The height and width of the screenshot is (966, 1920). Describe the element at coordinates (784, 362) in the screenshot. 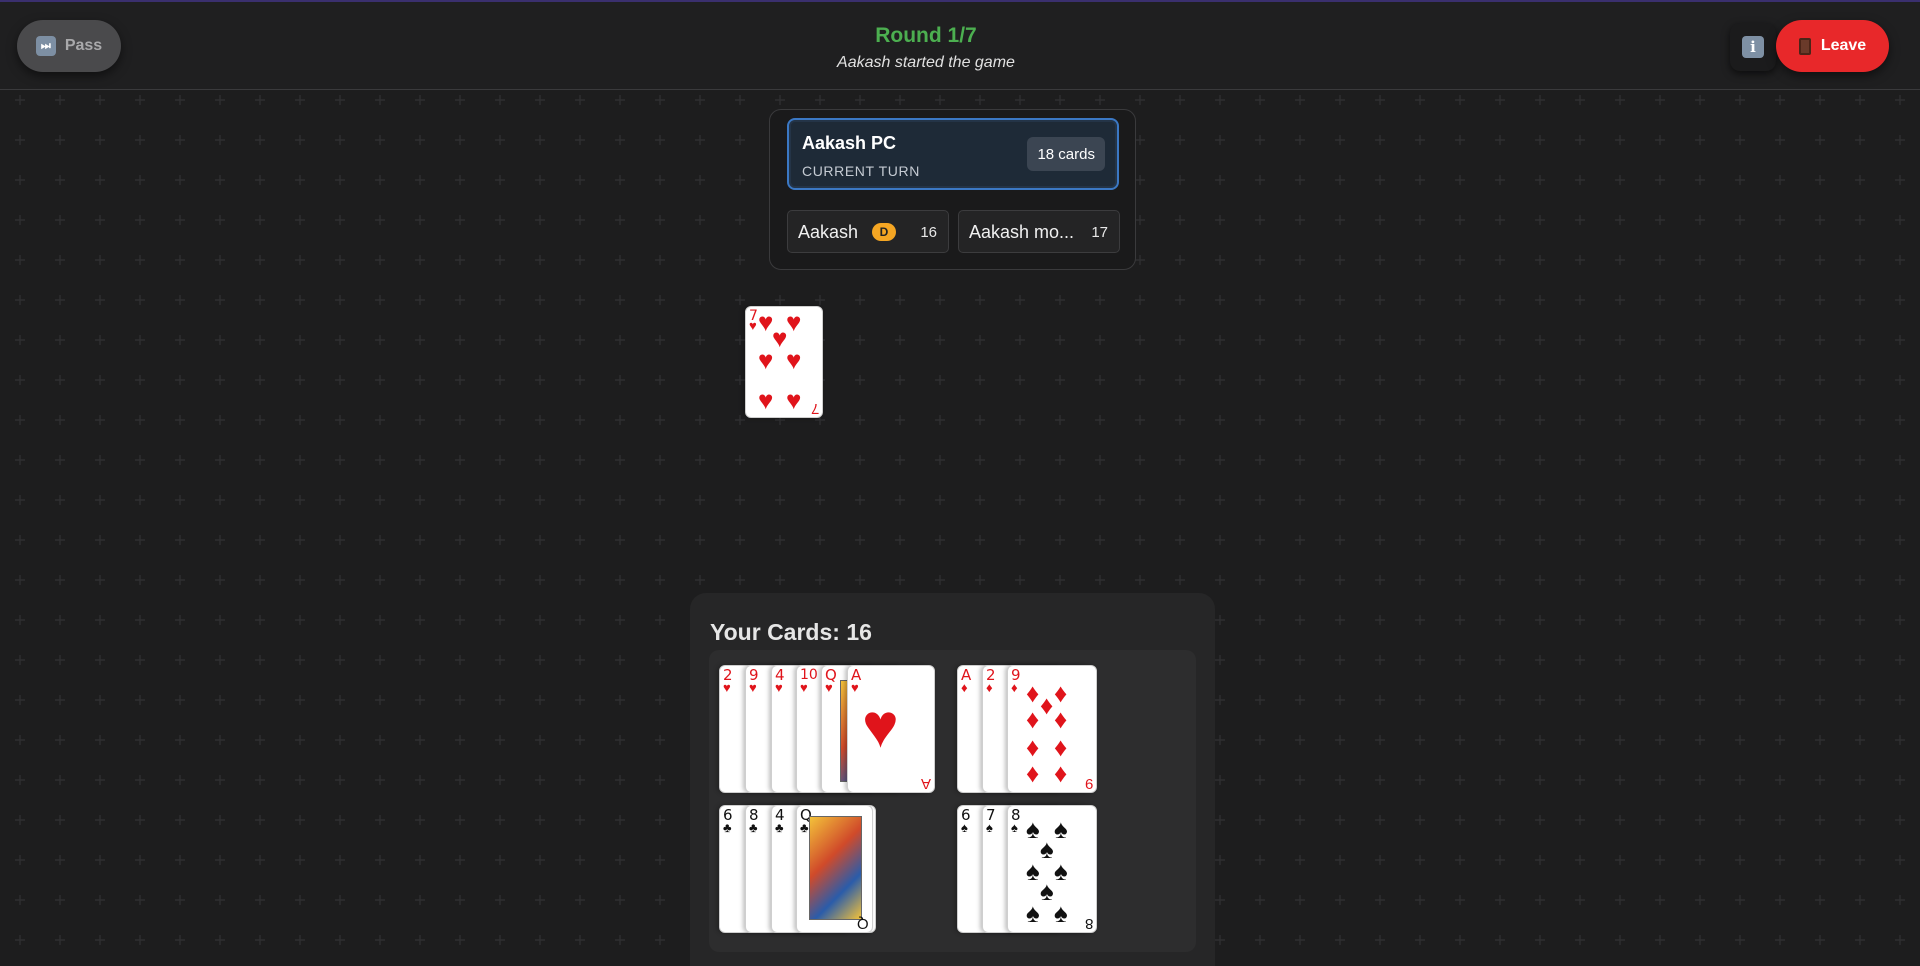

I see `played-card-7-hearts: 7 ♥ ♥ ♥ ♥ ♥ ♥ ♥ ♥ 7` at that location.